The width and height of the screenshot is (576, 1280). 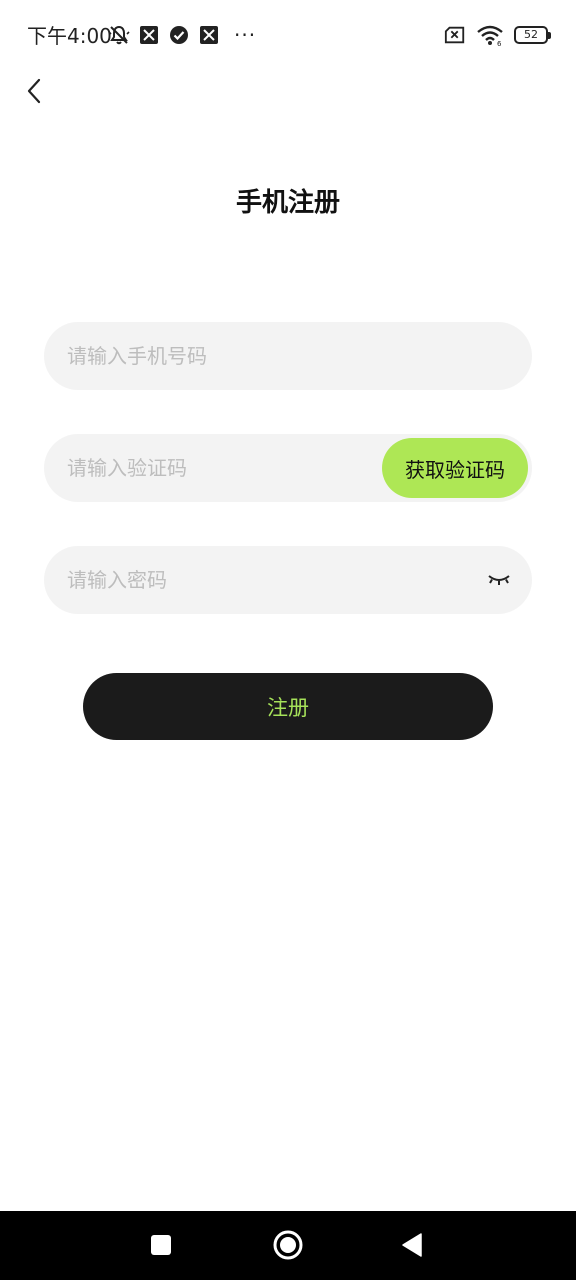 I want to click on svg-text: 6, so click(x=499, y=43).